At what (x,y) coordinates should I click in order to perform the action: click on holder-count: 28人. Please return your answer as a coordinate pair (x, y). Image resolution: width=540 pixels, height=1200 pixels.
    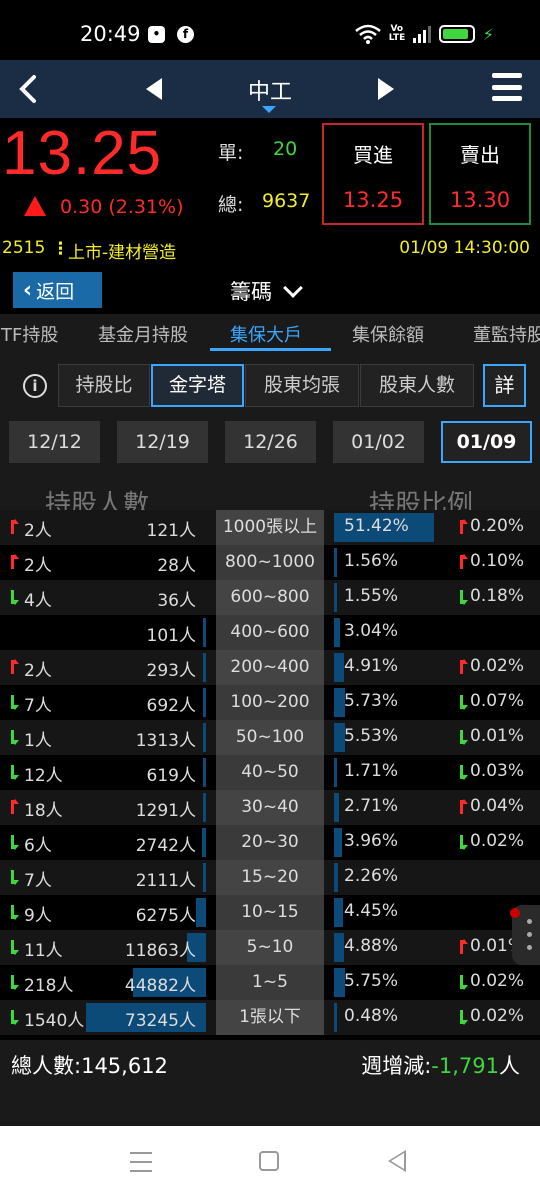
    Looking at the image, I should click on (176, 566).